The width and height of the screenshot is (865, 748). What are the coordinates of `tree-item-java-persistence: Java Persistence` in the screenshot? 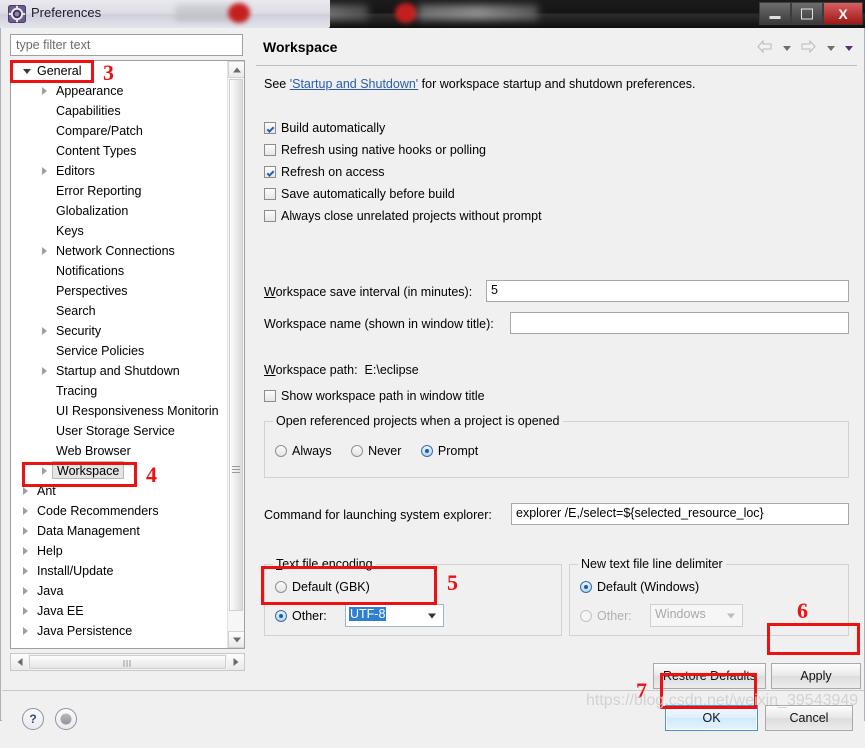 It's located at (119, 631).